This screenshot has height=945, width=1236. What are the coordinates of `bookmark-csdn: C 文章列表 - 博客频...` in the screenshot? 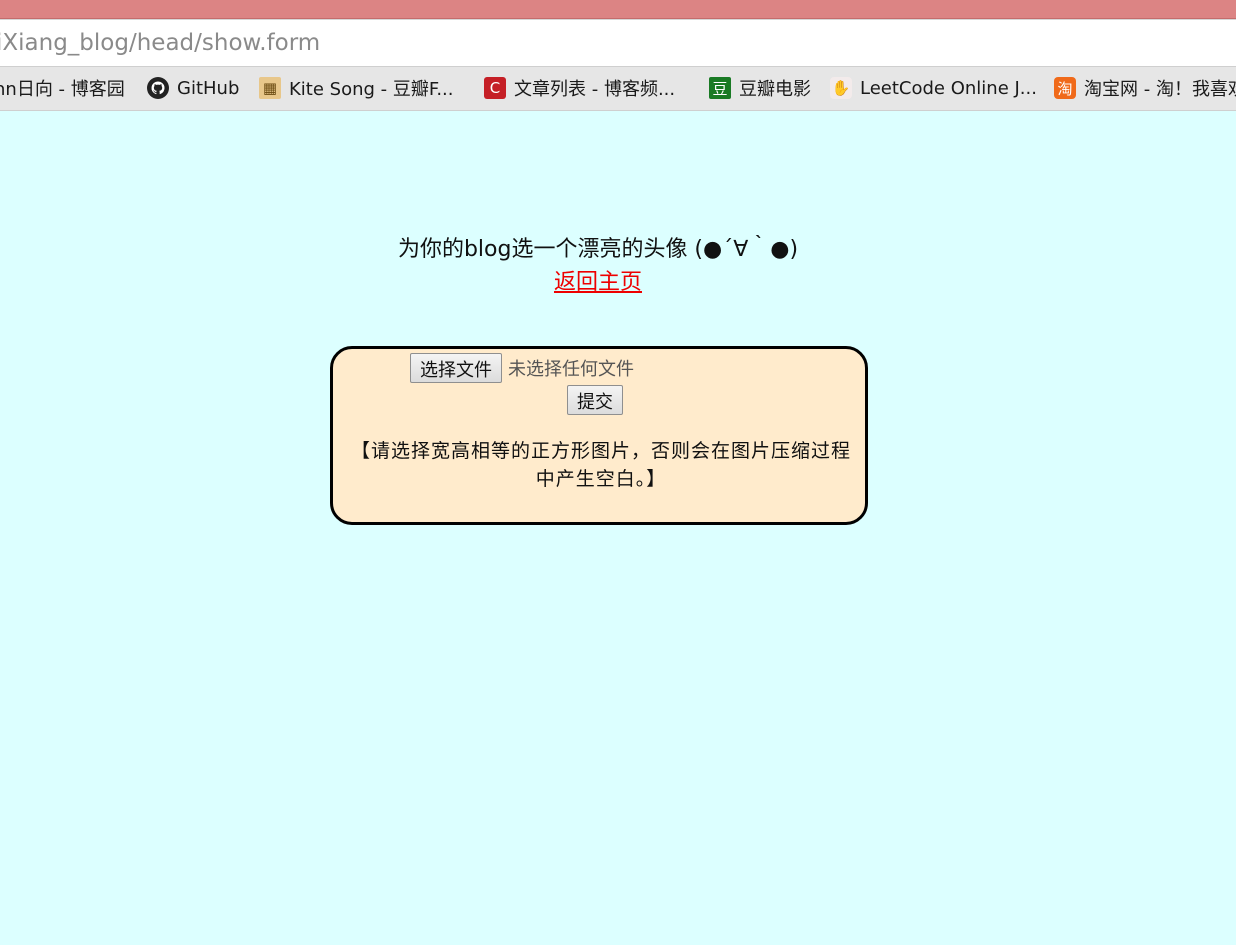 It's located at (579, 88).